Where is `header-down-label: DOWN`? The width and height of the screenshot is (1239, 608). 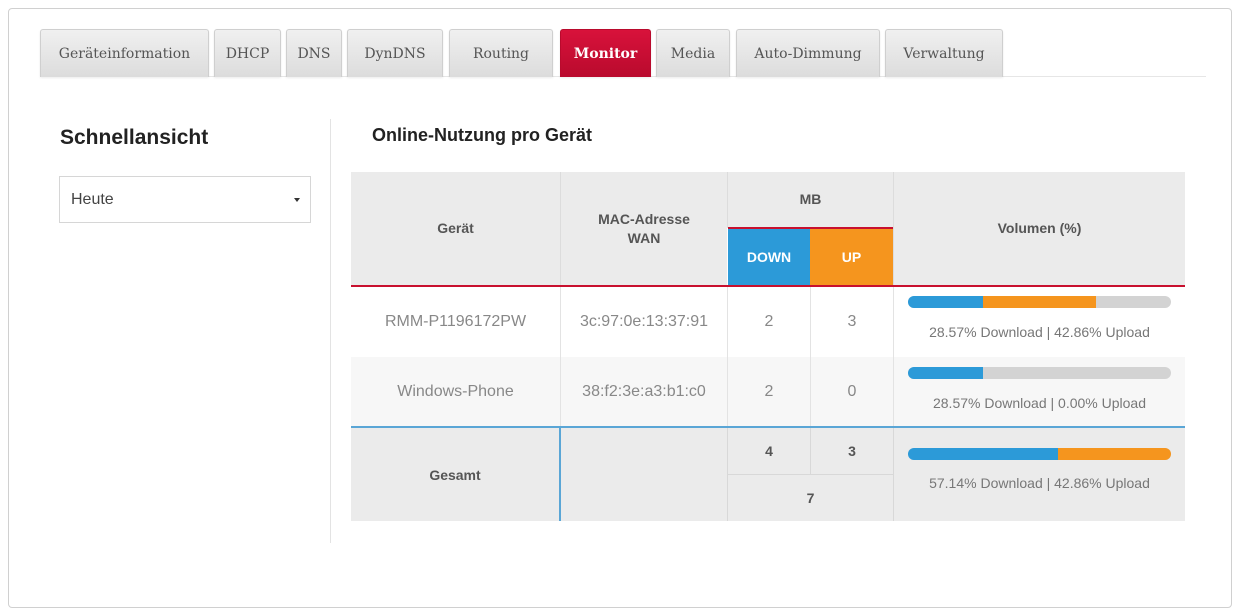
header-down-label: DOWN is located at coordinates (769, 257).